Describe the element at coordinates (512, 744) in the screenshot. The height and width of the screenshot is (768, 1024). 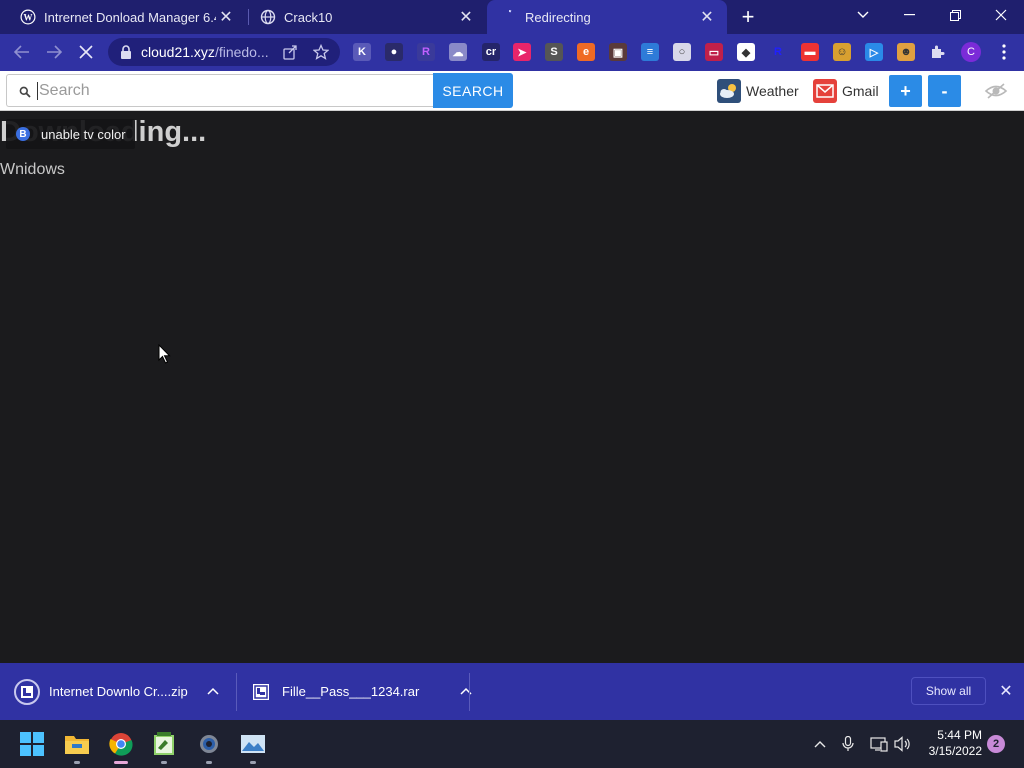
I see `taskbar: 5:44 PM 3/15/2022 2` at that location.